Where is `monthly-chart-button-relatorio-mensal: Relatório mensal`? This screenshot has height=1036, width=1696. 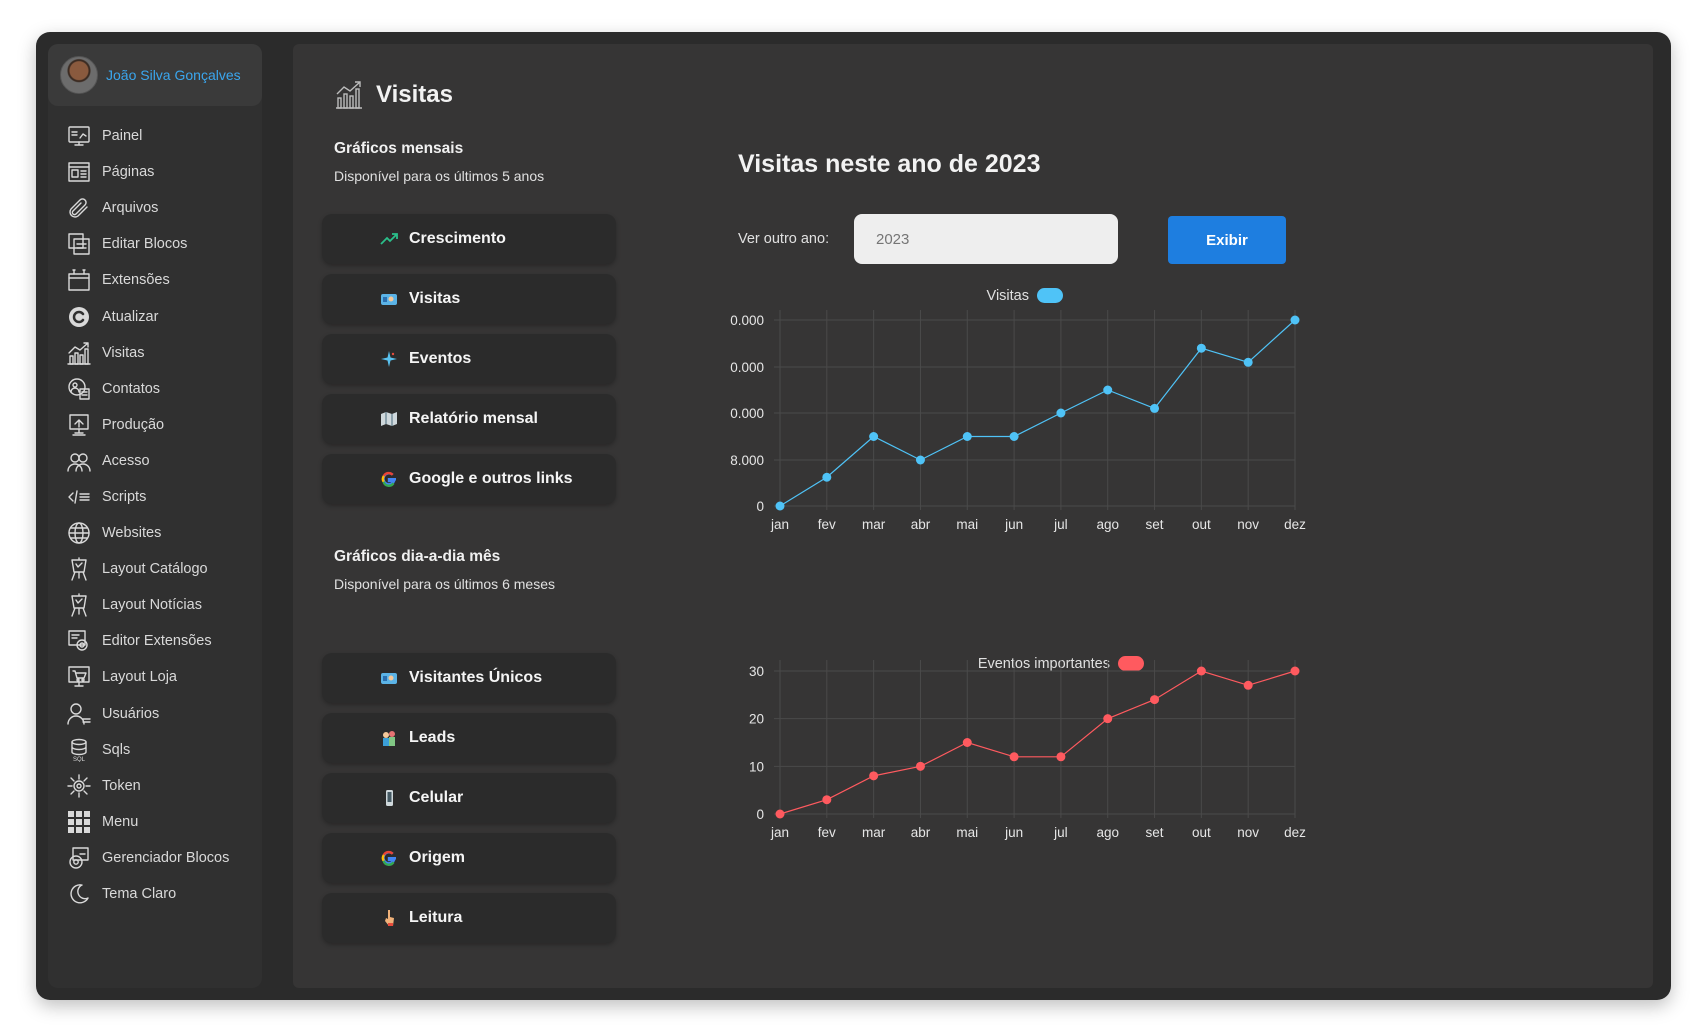
monthly-chart-button-relatorio-mensal: Relatório mensal is located at coordinates (469, 419).